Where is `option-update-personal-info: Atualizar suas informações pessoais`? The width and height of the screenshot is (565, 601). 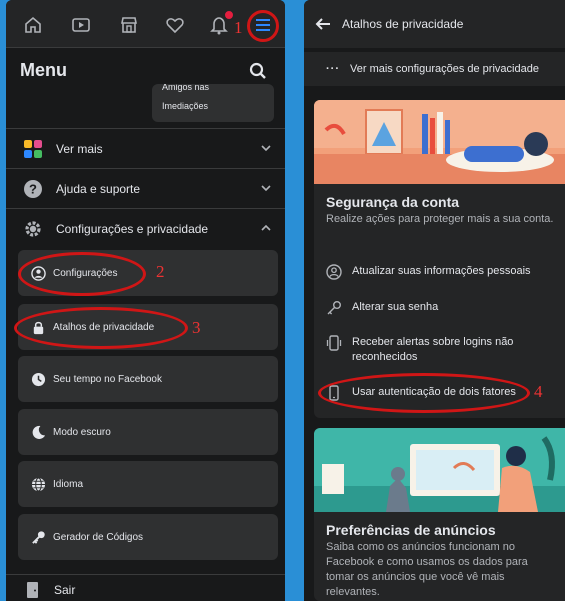
option-update-personal-info: Atualizar suas informações pessoais is located at coordinates (439, 272).